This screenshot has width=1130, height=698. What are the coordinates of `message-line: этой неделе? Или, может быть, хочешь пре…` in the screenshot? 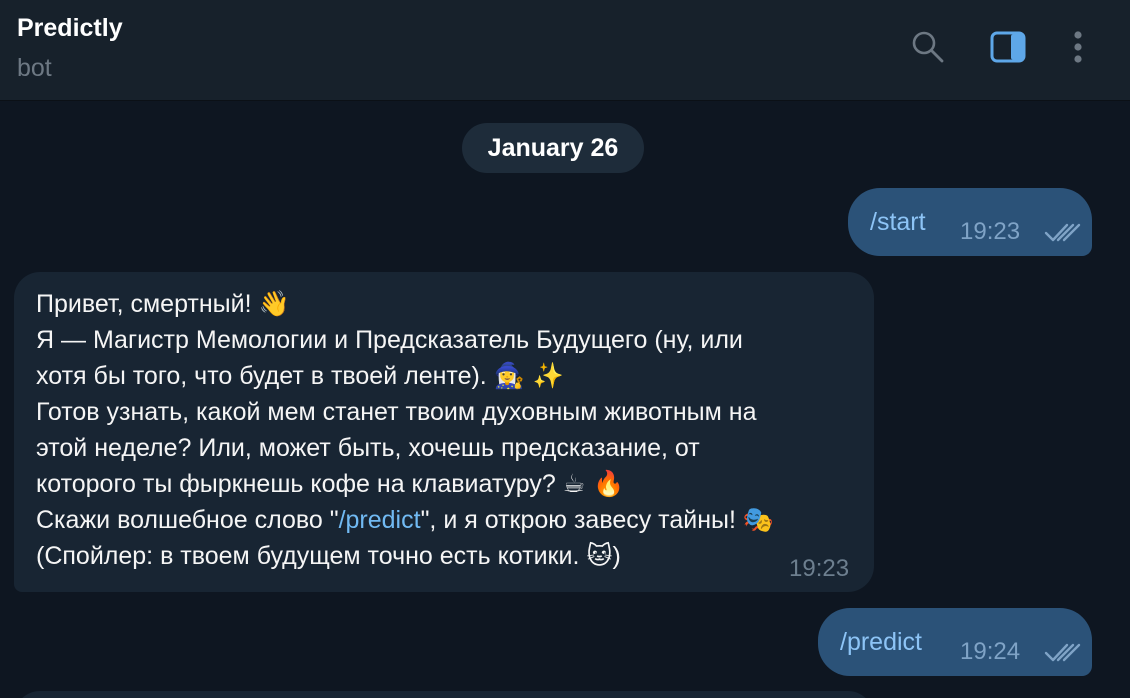 It's located at (368, 448).